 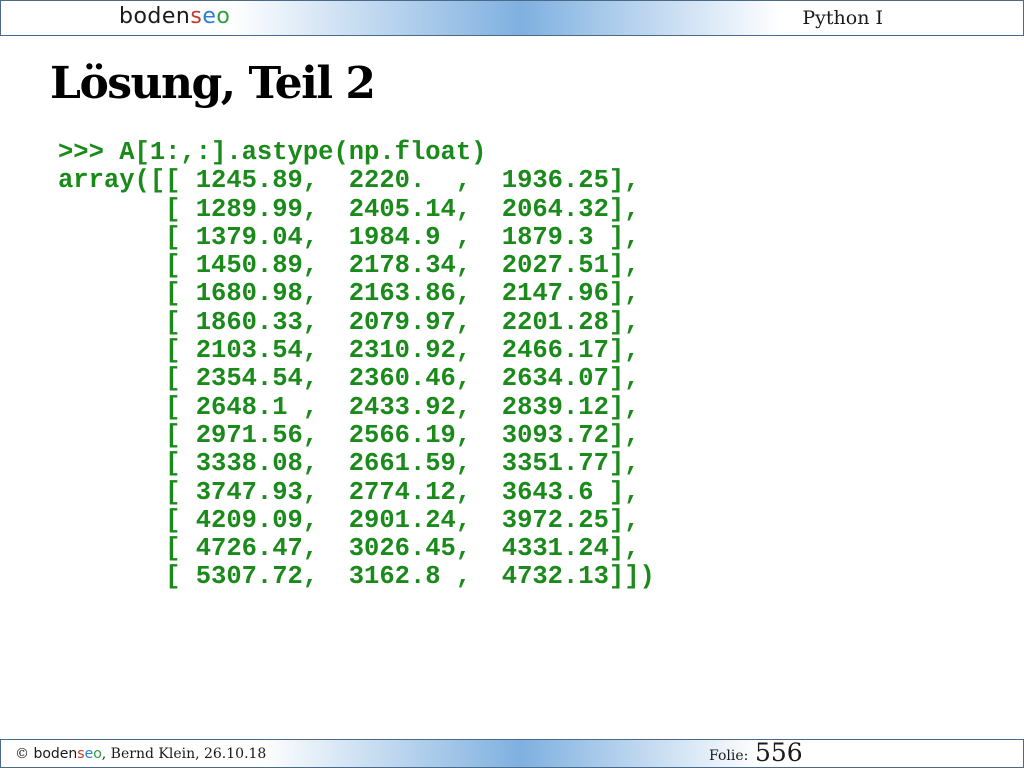 I want to click on code-line: [ 4209.09, 2901.24, 3972.25],, so click(x=349, y=520).